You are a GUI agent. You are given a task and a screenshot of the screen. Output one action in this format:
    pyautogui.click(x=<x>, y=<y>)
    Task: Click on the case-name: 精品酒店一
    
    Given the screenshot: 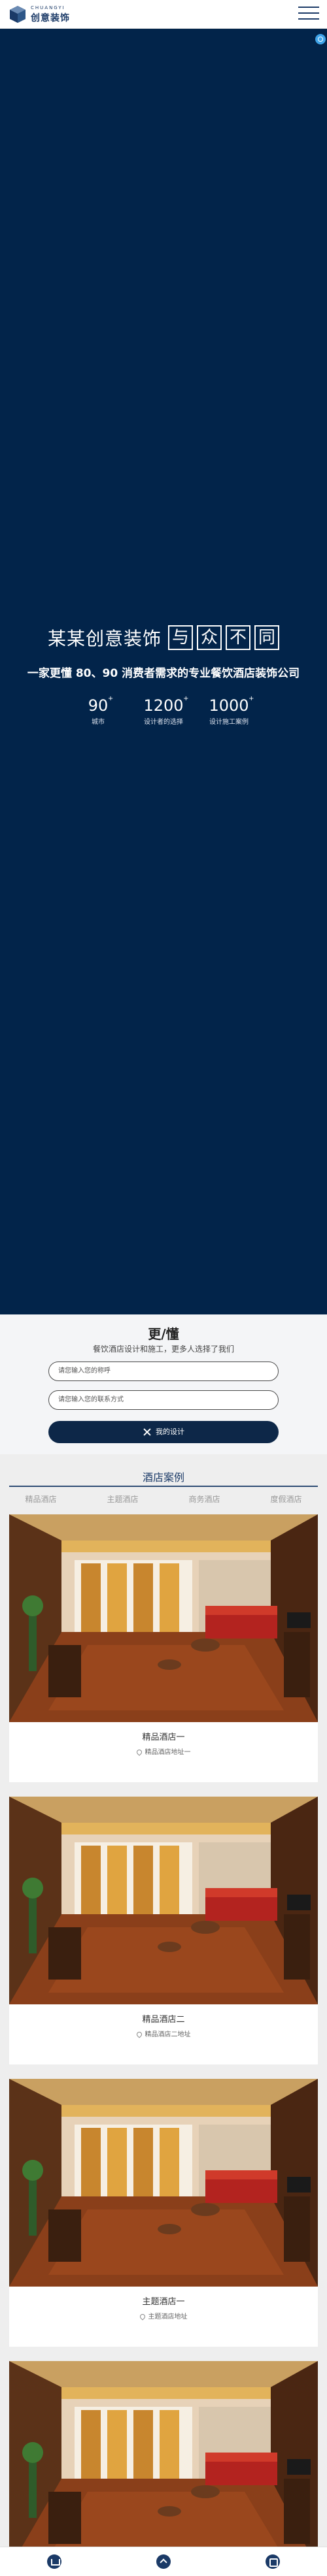 What is the action you would take?
    pyautogui.click(x=163, y=1737)
    